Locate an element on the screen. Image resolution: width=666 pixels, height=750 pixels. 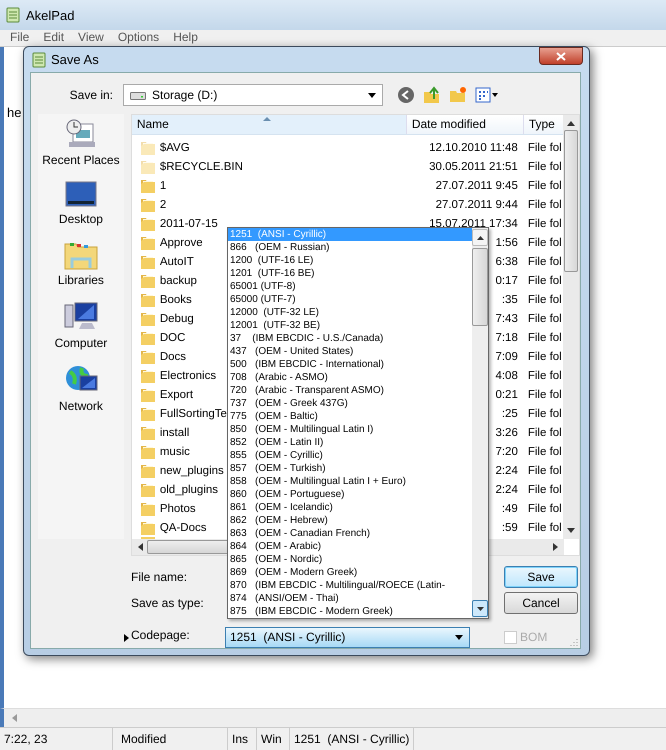
field-label: File name: is located at coordinates (159, 577).